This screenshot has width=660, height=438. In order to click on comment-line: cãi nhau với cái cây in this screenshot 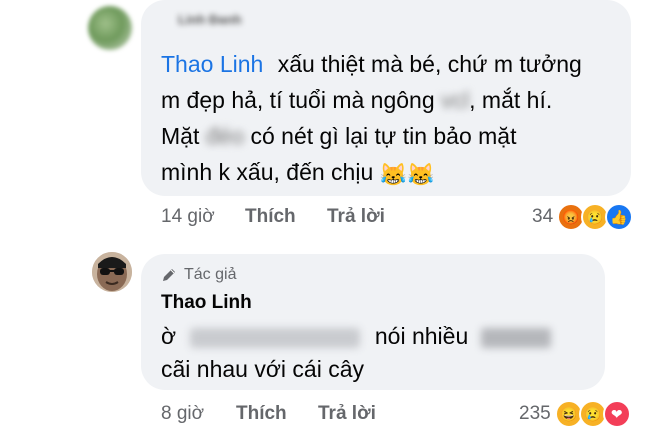, I will do `click(263, 369)`.